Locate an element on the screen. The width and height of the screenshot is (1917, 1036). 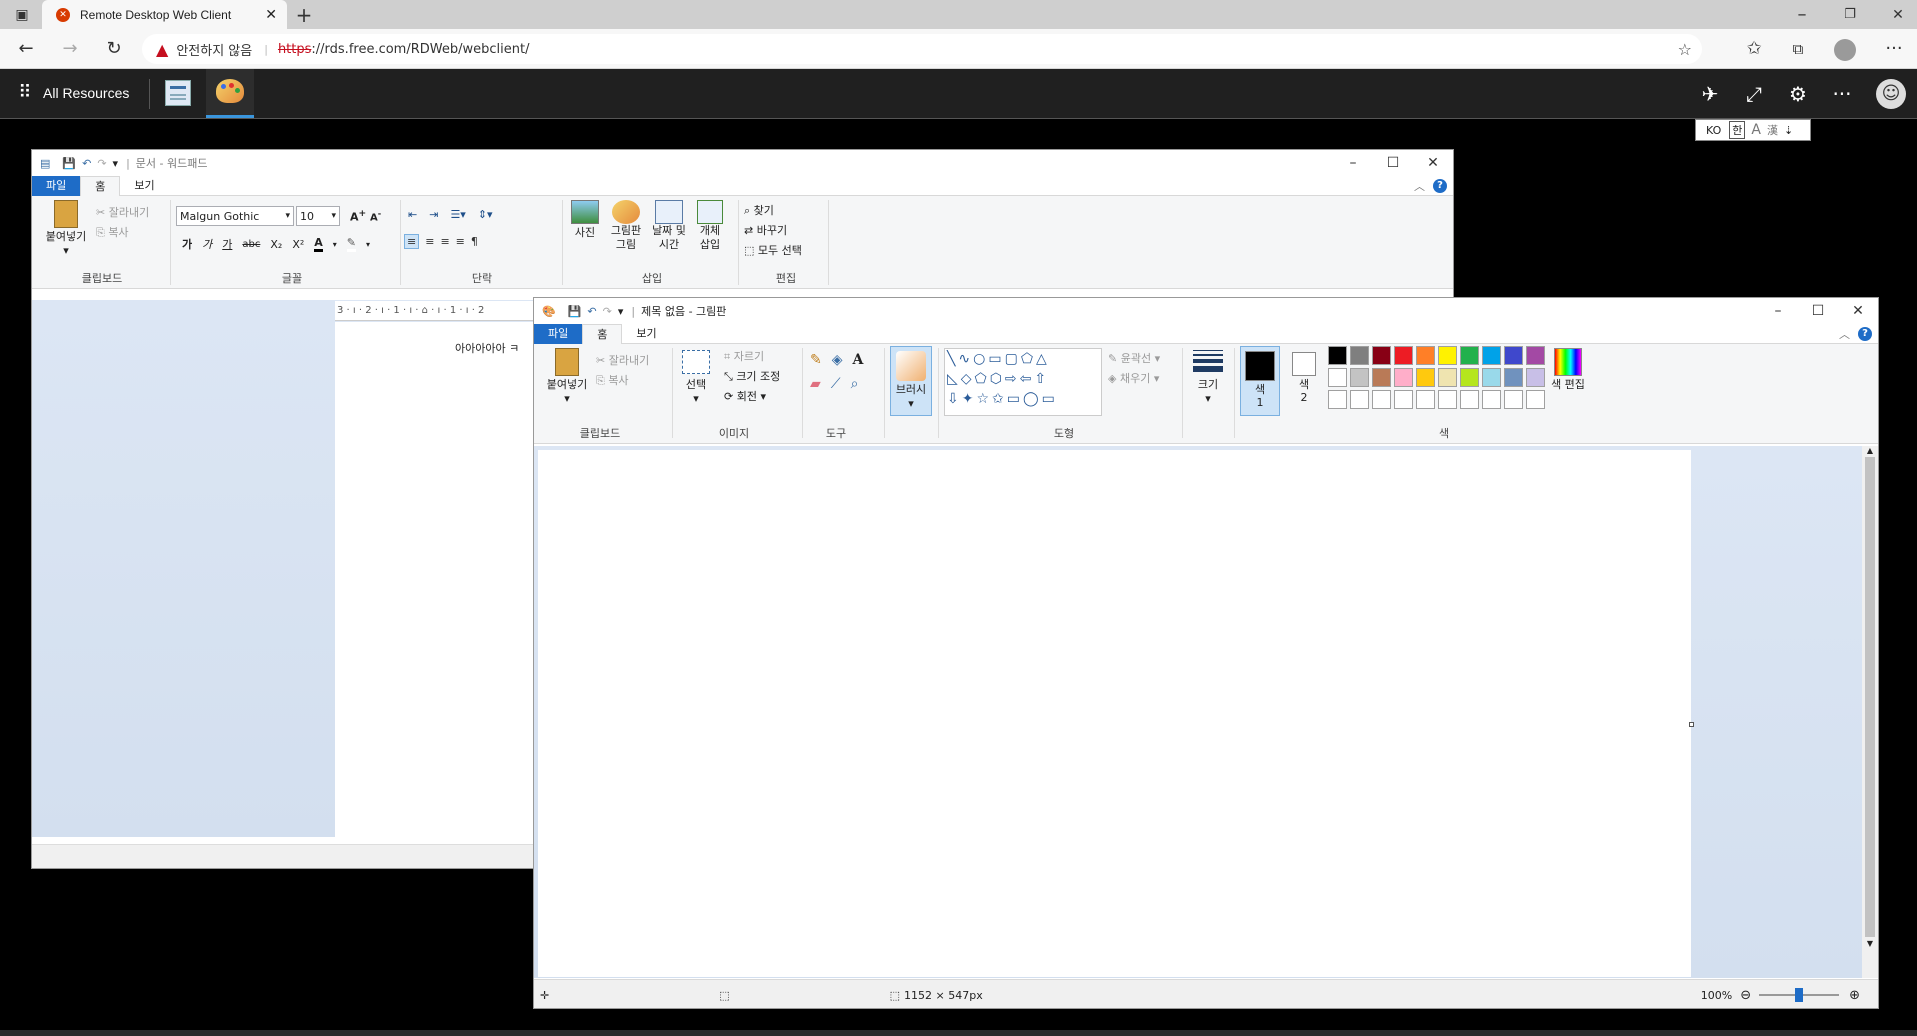
pin-icon: ✈ is located at coordinates (1710, 94).